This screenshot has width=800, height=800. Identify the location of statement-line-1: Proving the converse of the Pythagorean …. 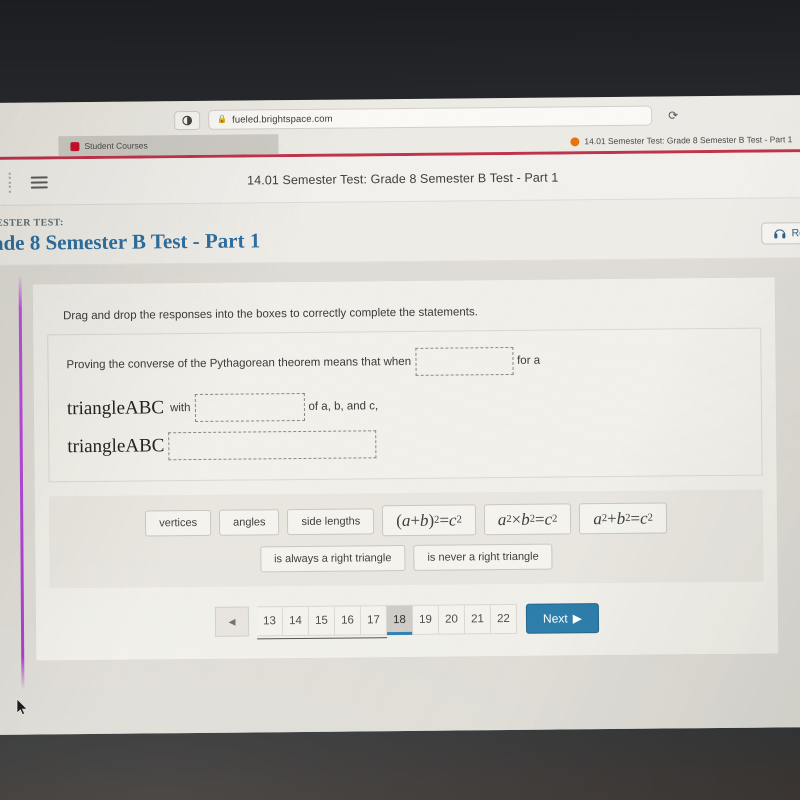
(404, 362).